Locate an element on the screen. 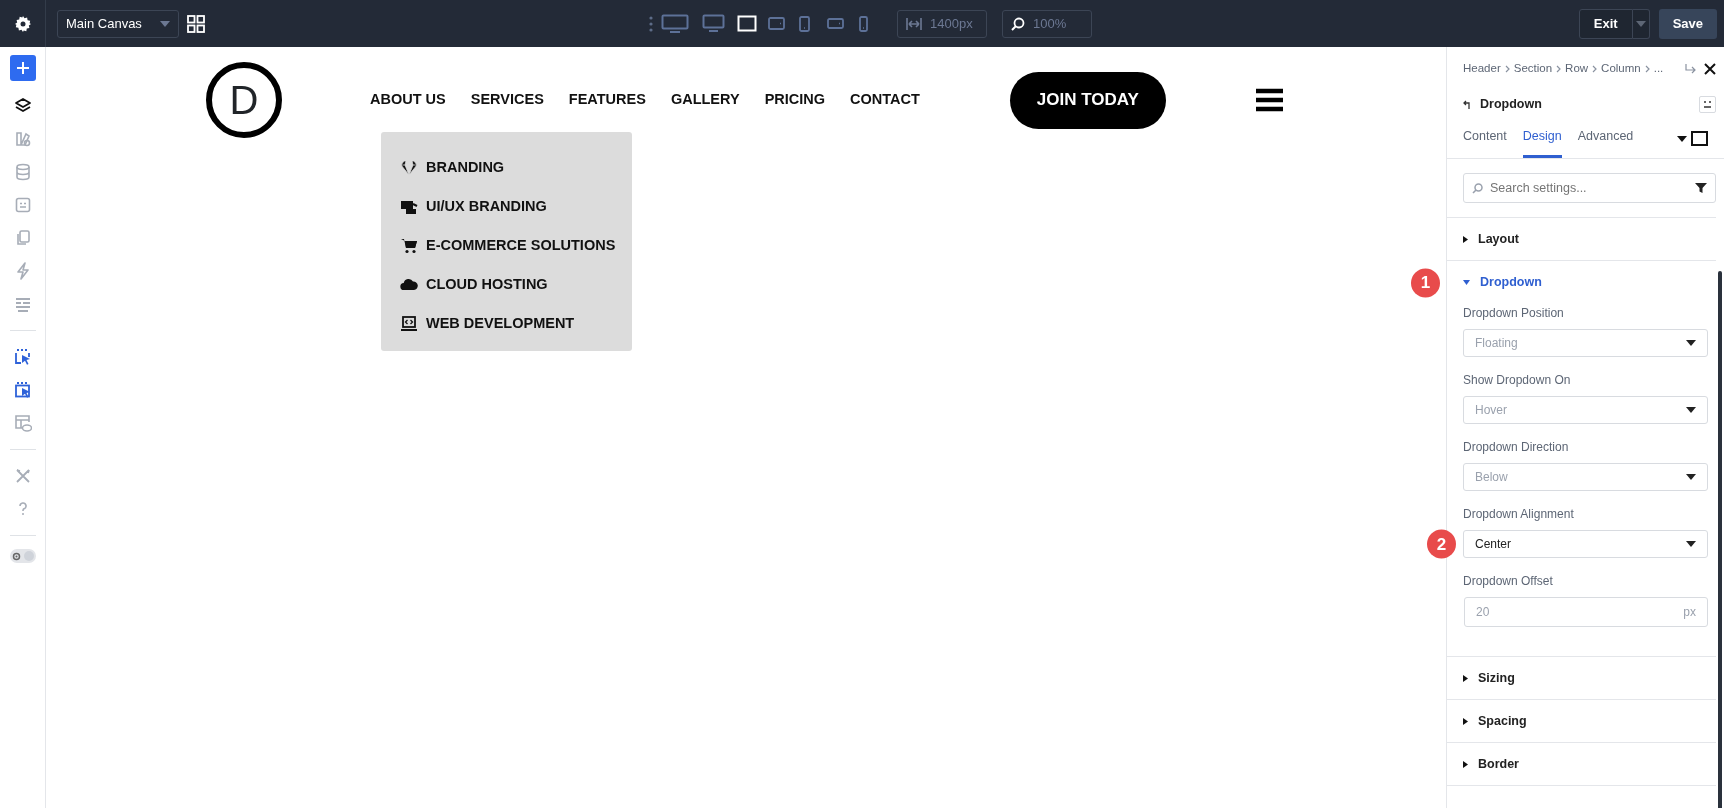  step-marker: 2 is located at coordinates (1441, 544).